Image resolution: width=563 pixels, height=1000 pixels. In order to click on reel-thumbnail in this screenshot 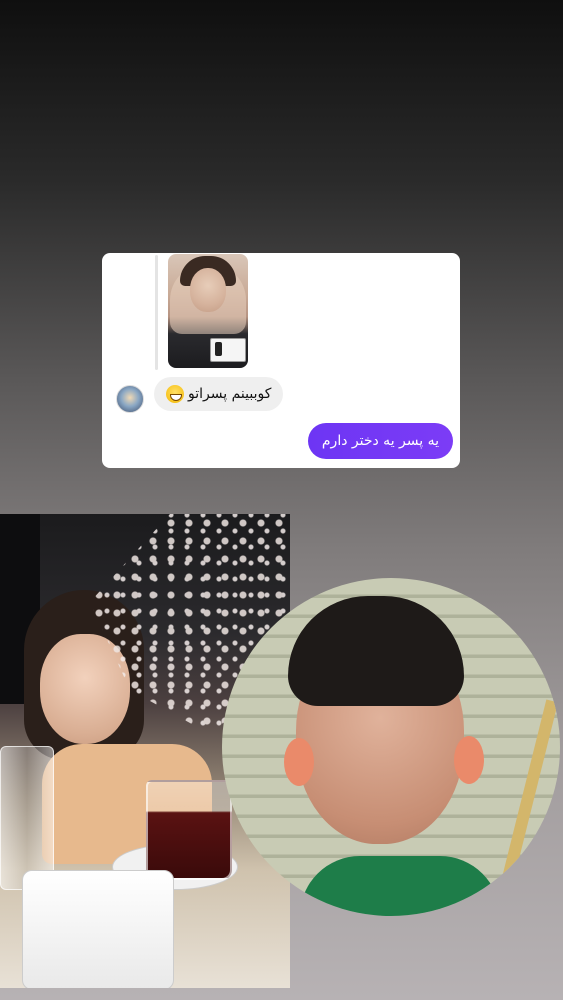, I will do `click(208, 311)`.